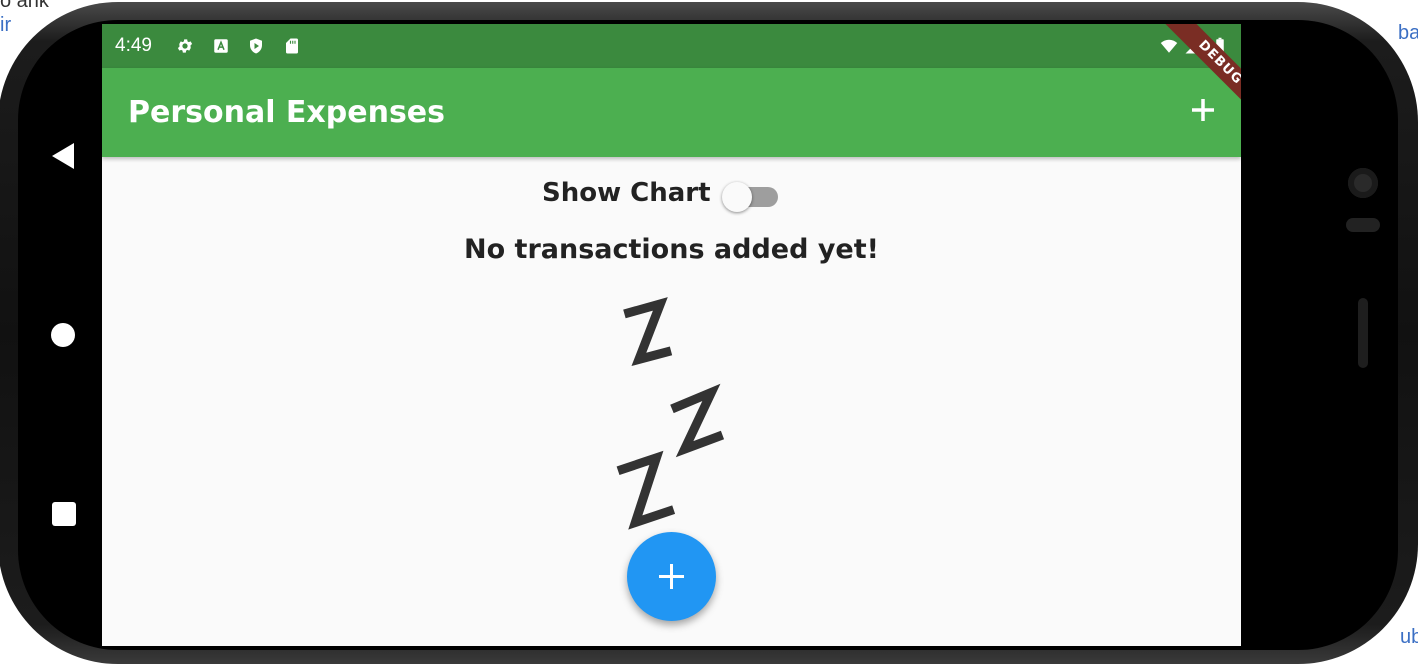  Describe the element at coordinates (287, 112) in the screenshot. I see `app-title: Personal Expenses` at that location.